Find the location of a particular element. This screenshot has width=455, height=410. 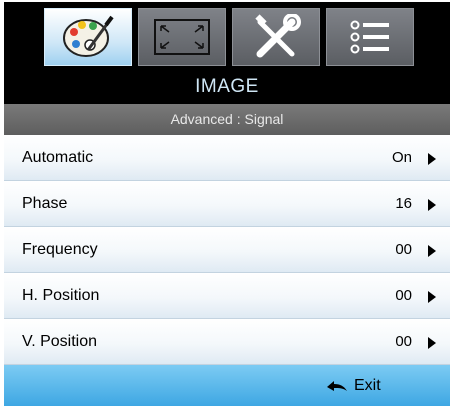

tab-image is located at coordinates (88, 37).